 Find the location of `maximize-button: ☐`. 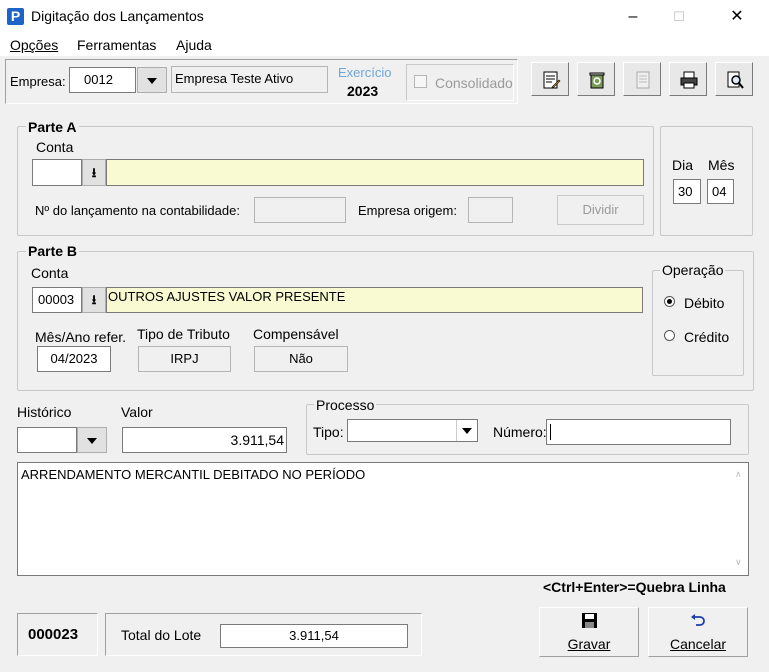

maximize-button: ☐ is located at coordinates (679, 17).